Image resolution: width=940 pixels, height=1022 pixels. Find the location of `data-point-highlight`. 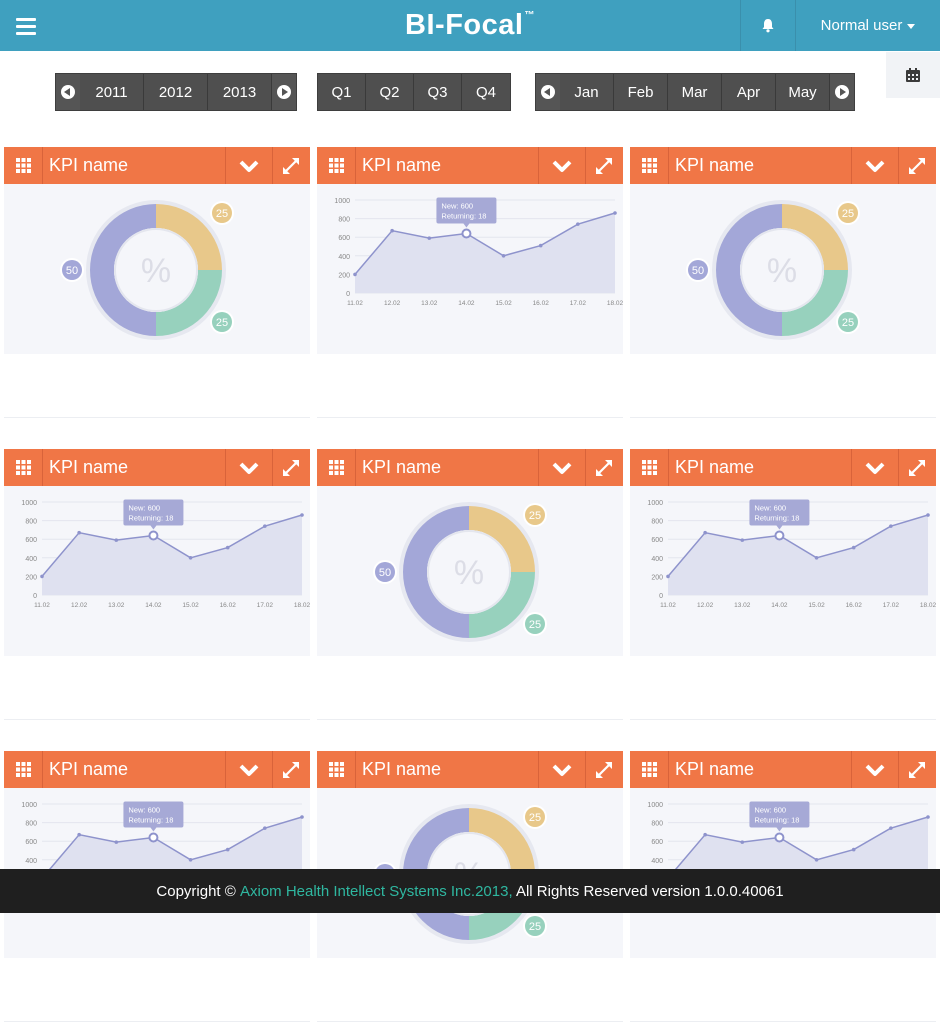

data-point-highlight is located at coordinates (153, 837).